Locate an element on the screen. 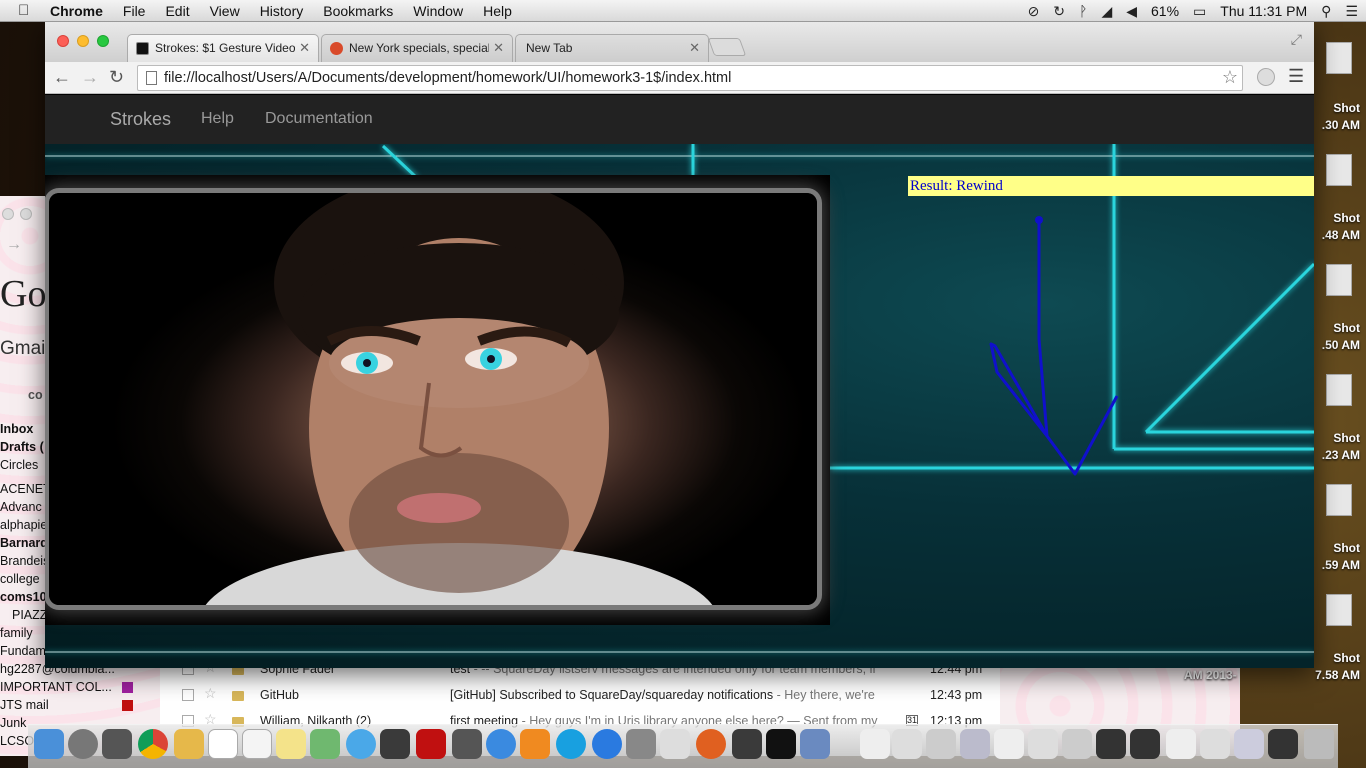 This screenshot has width=1366, height=768. contacts-icon is located at coordinates (189, 744).